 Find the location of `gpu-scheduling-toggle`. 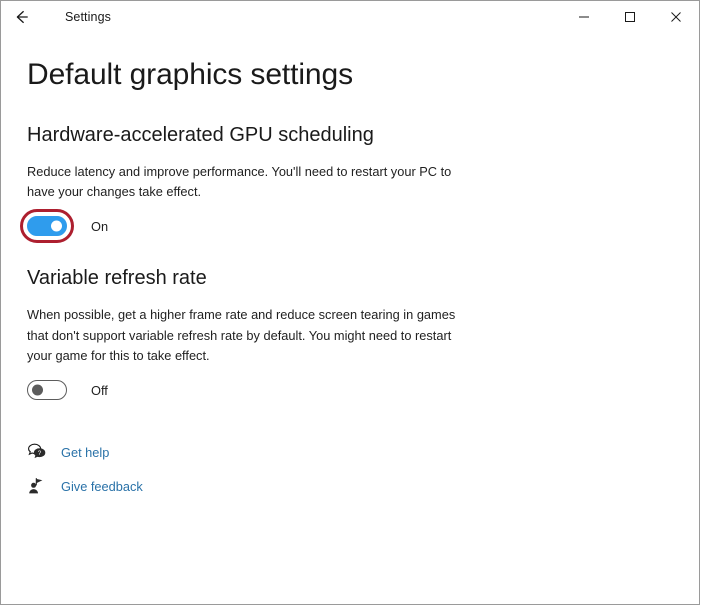

gpu-scheduling-toggle is located at coordinates (47, 226).